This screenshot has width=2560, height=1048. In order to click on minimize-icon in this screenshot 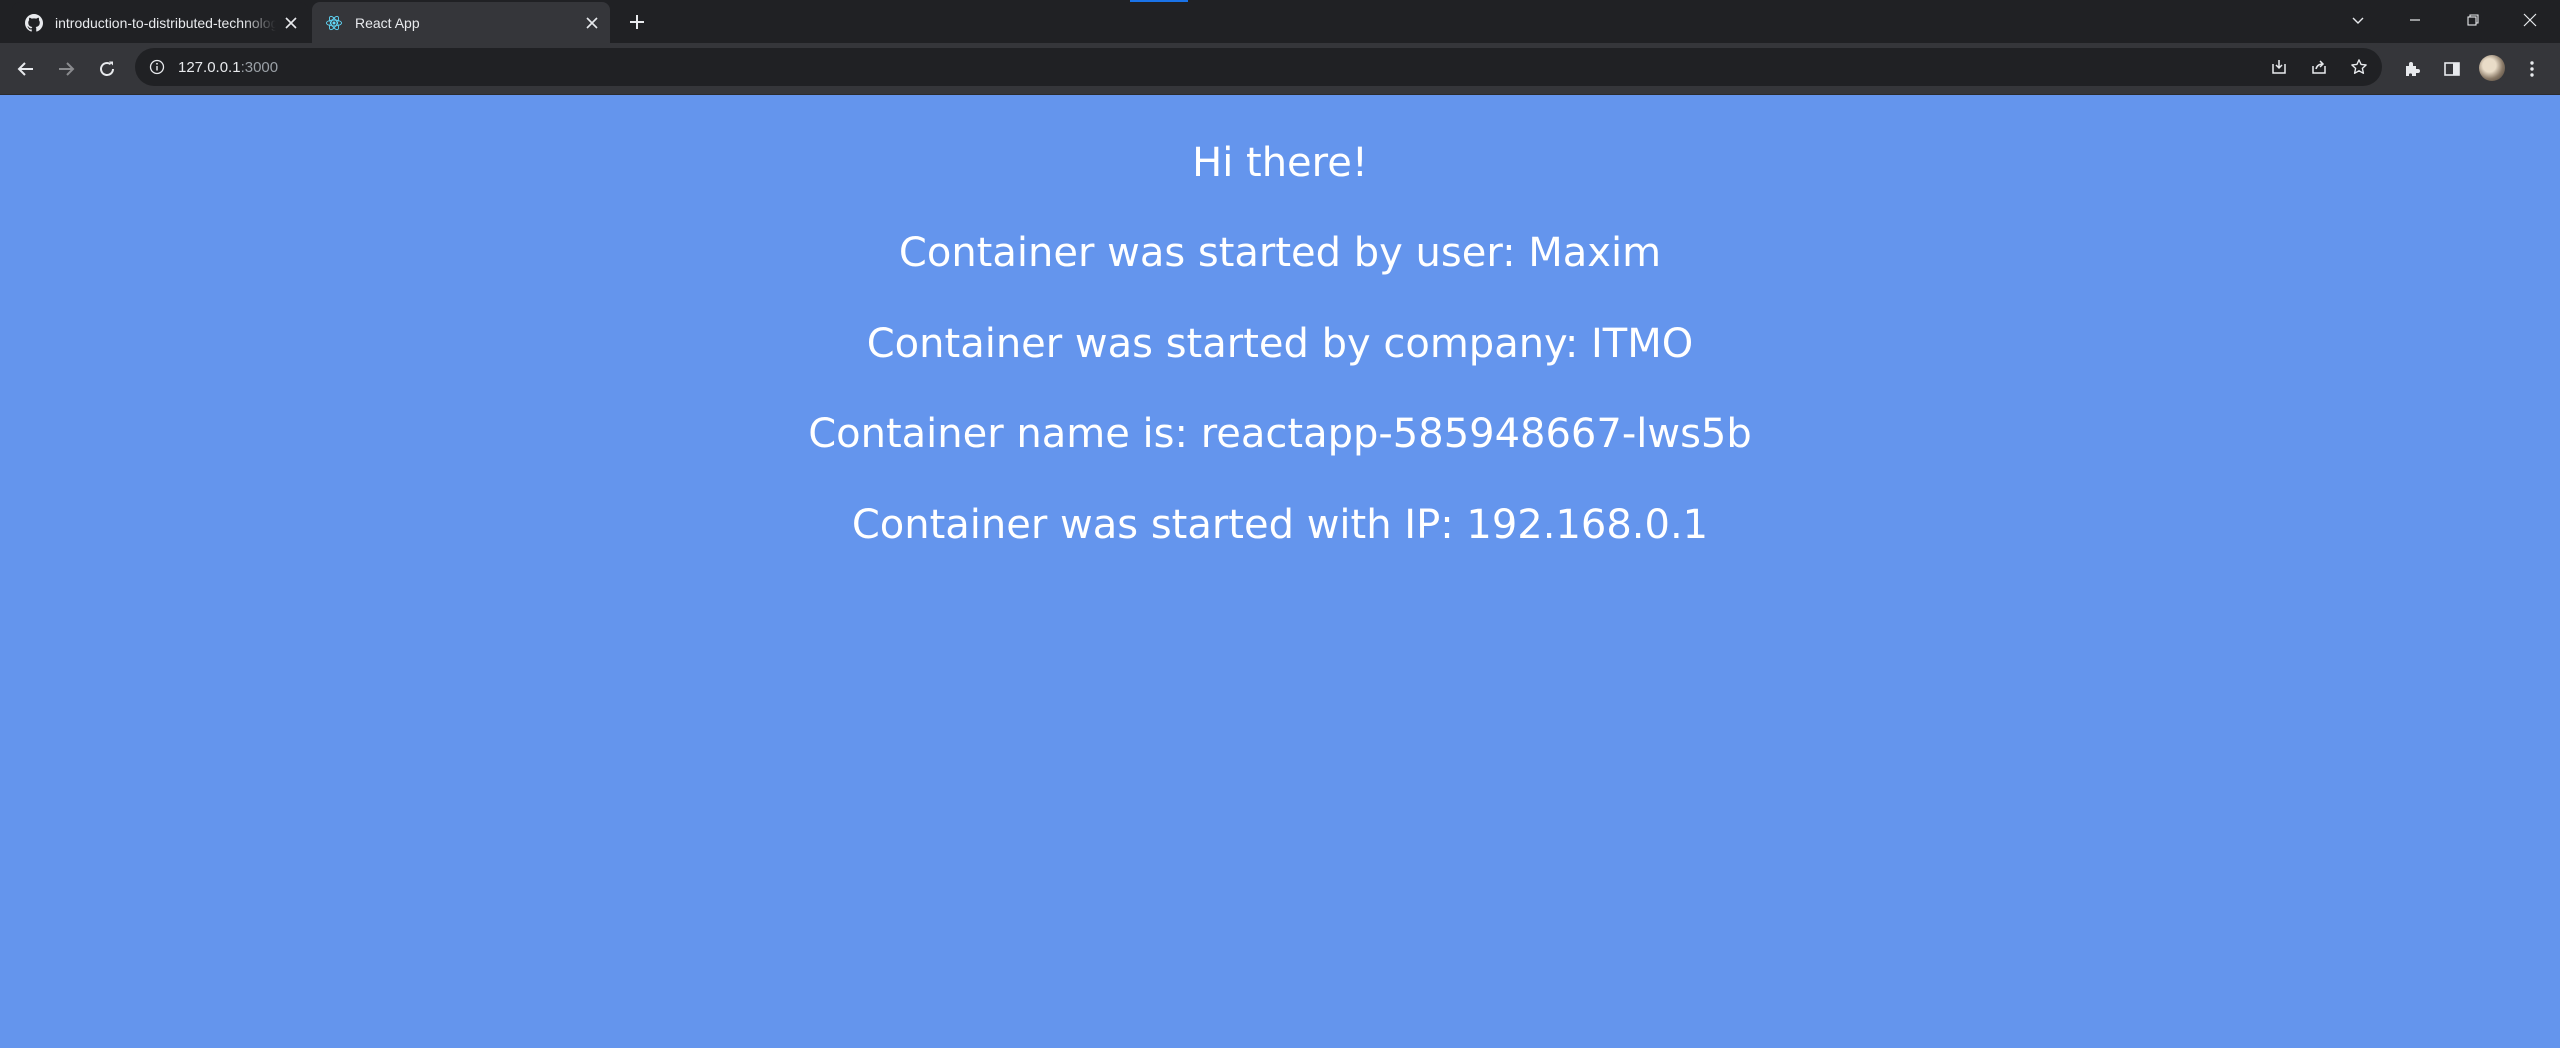, I will do `click(2415, 20)`.